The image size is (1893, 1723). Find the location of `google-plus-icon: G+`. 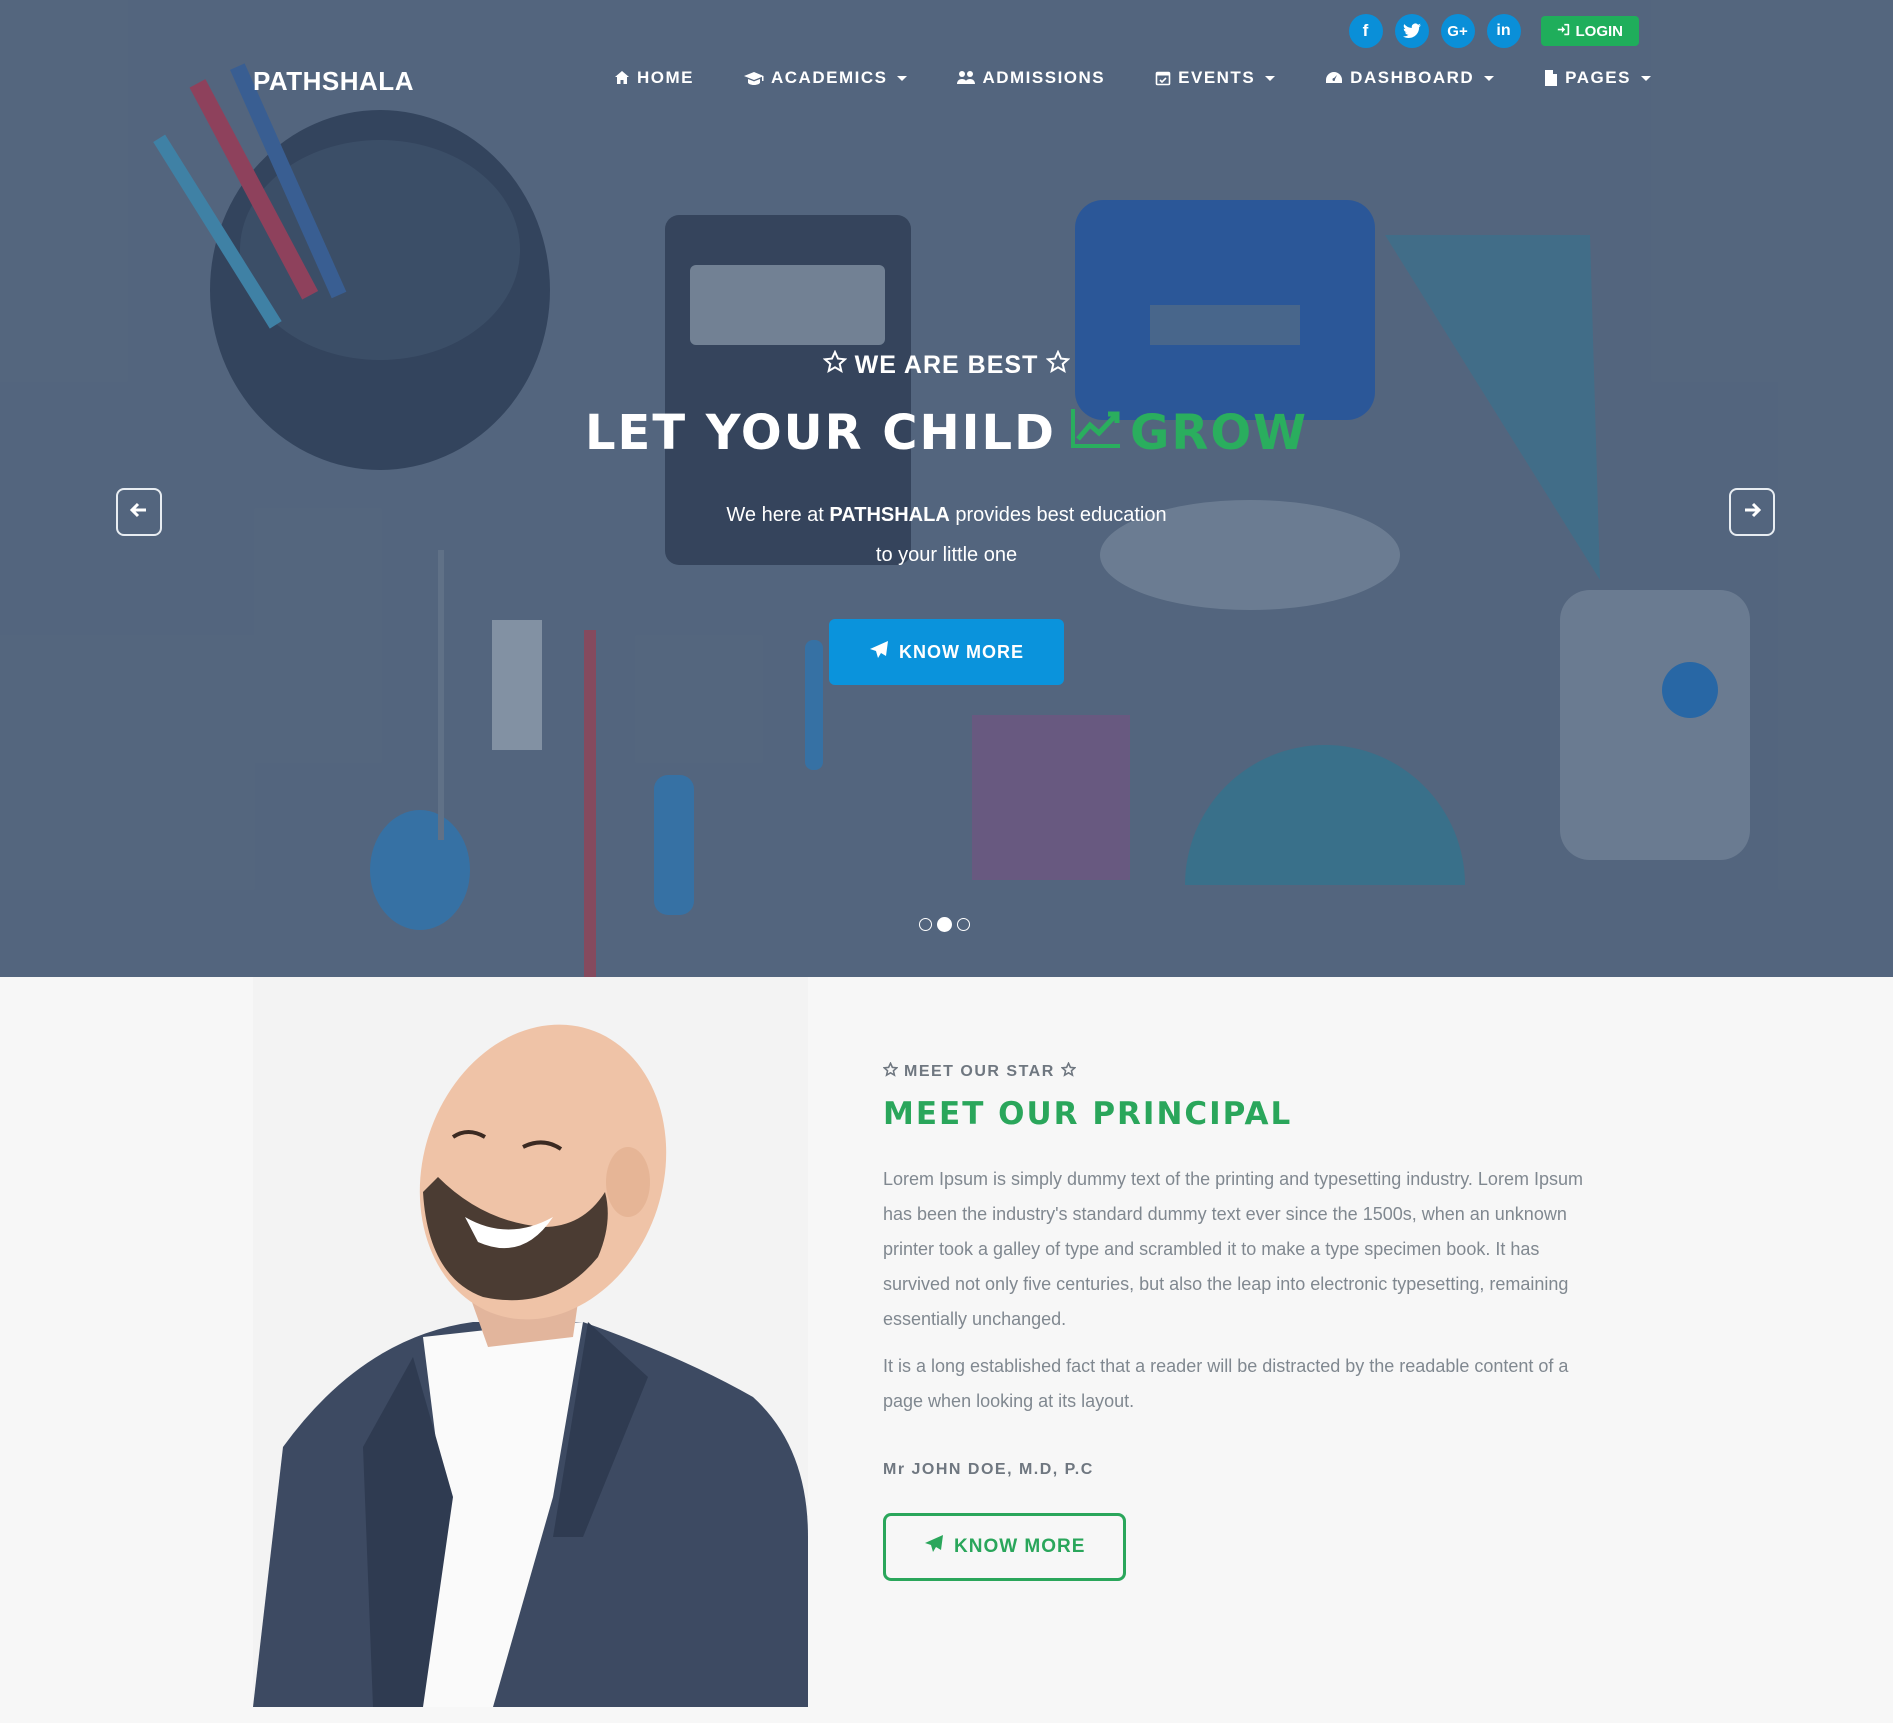

google-plus-icon: G+ is located at coordinates (1457, 31).